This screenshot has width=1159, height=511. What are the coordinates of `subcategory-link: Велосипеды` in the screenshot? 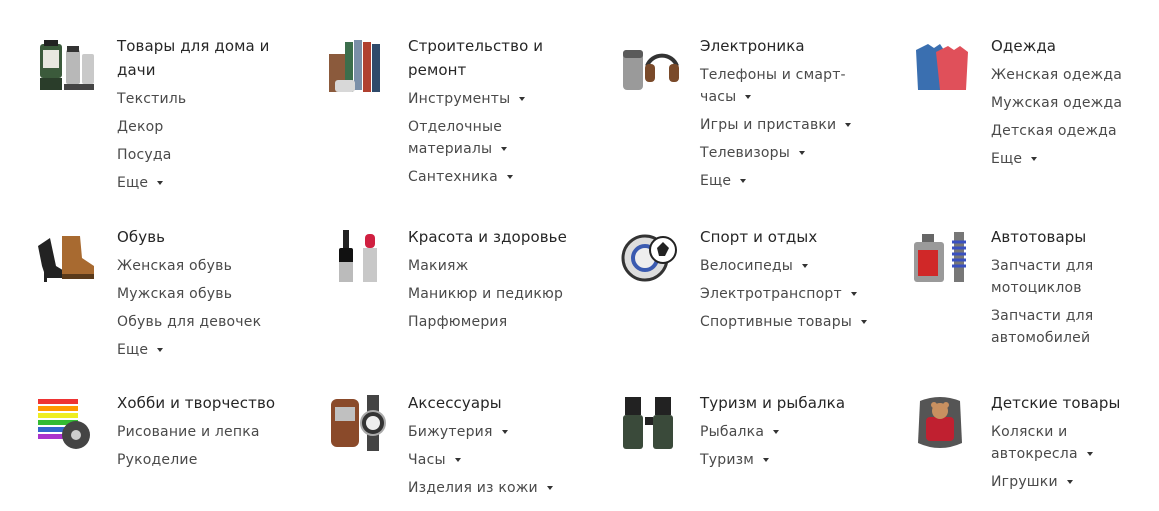 It's located at (754, 266).